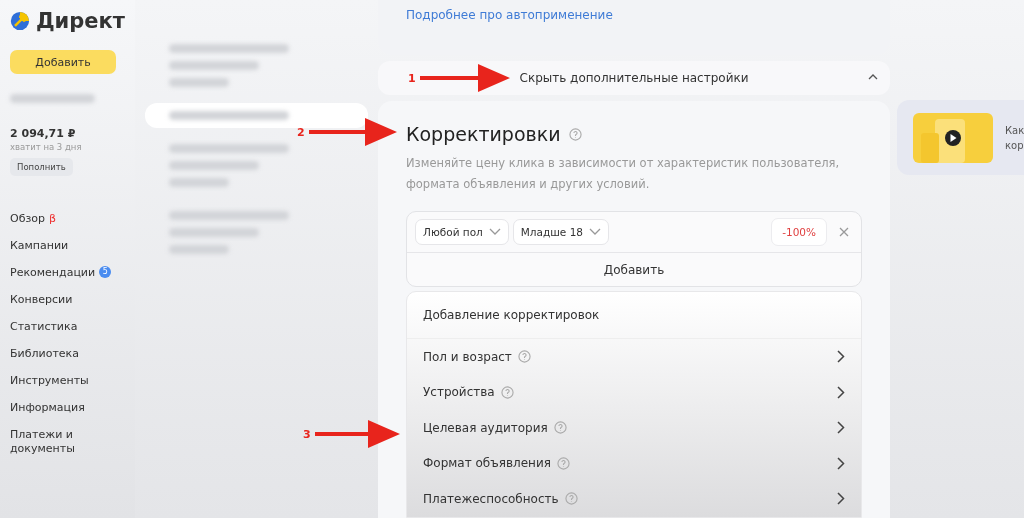 Image resolution: width=1024 pixels, height=518 pixels. Describe the element at coordinates (41, 167) in the screenshot. I see `top-up-button: Пополнить` at that location.